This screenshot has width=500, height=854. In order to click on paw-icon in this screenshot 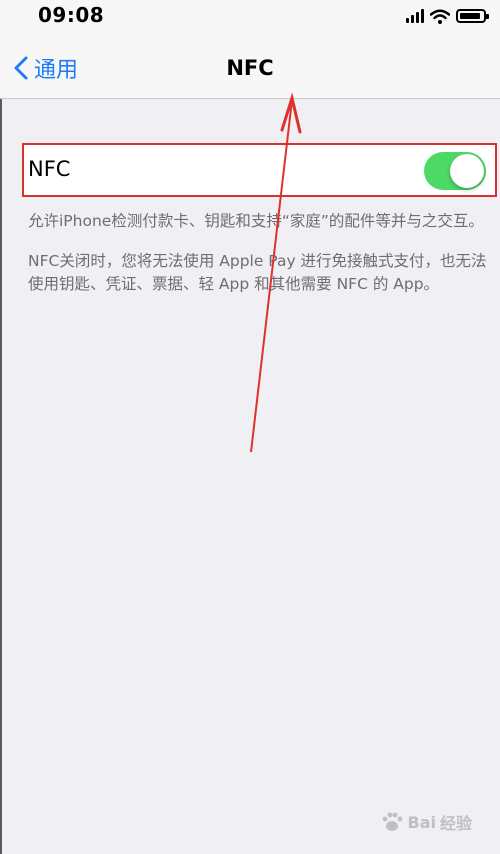, I will do `click(392, 821)`.